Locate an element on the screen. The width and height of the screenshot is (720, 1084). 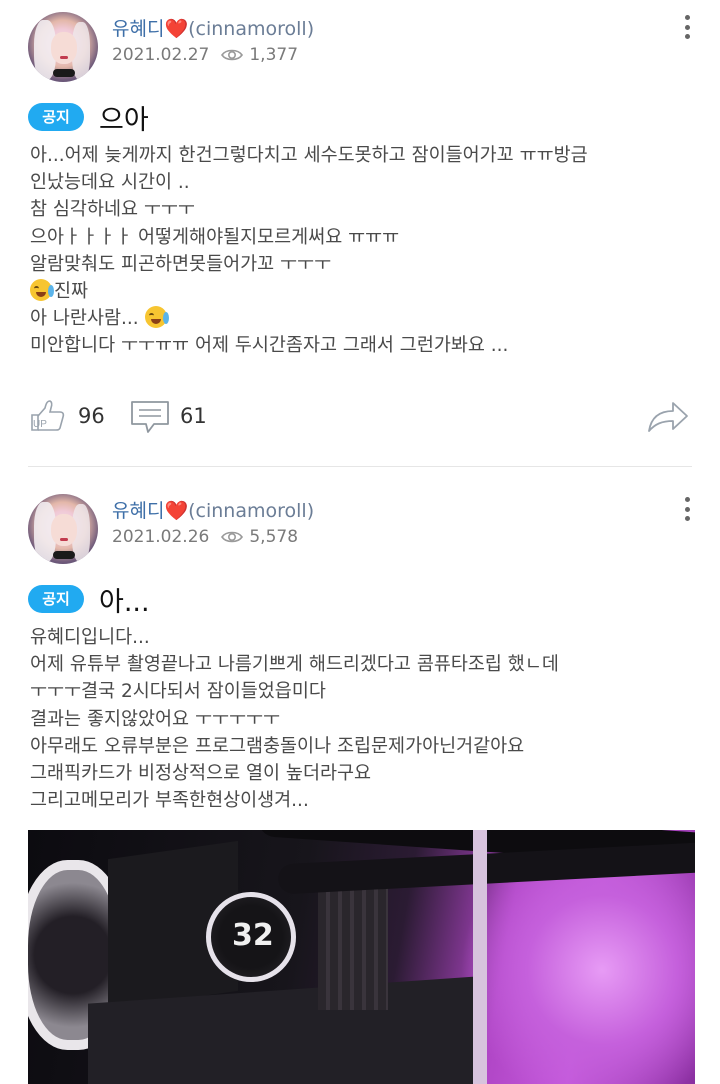
svg-text: UP is located at coordinates (40, 424).